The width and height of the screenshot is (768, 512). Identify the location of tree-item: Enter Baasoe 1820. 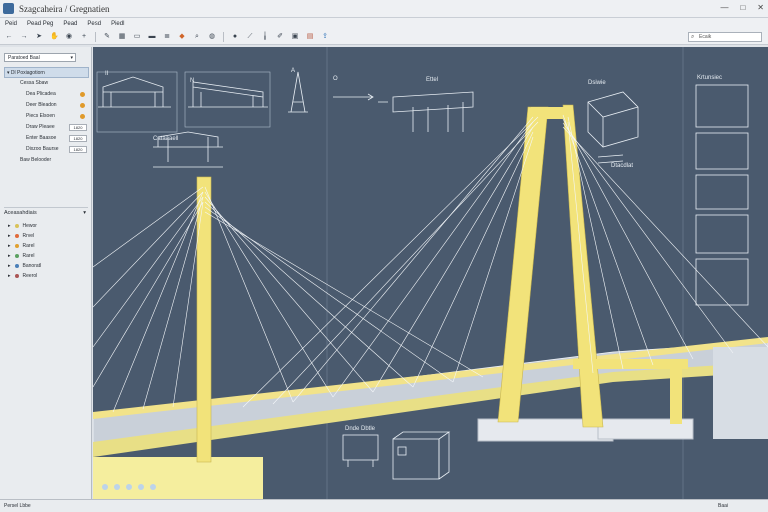
(46, 138).